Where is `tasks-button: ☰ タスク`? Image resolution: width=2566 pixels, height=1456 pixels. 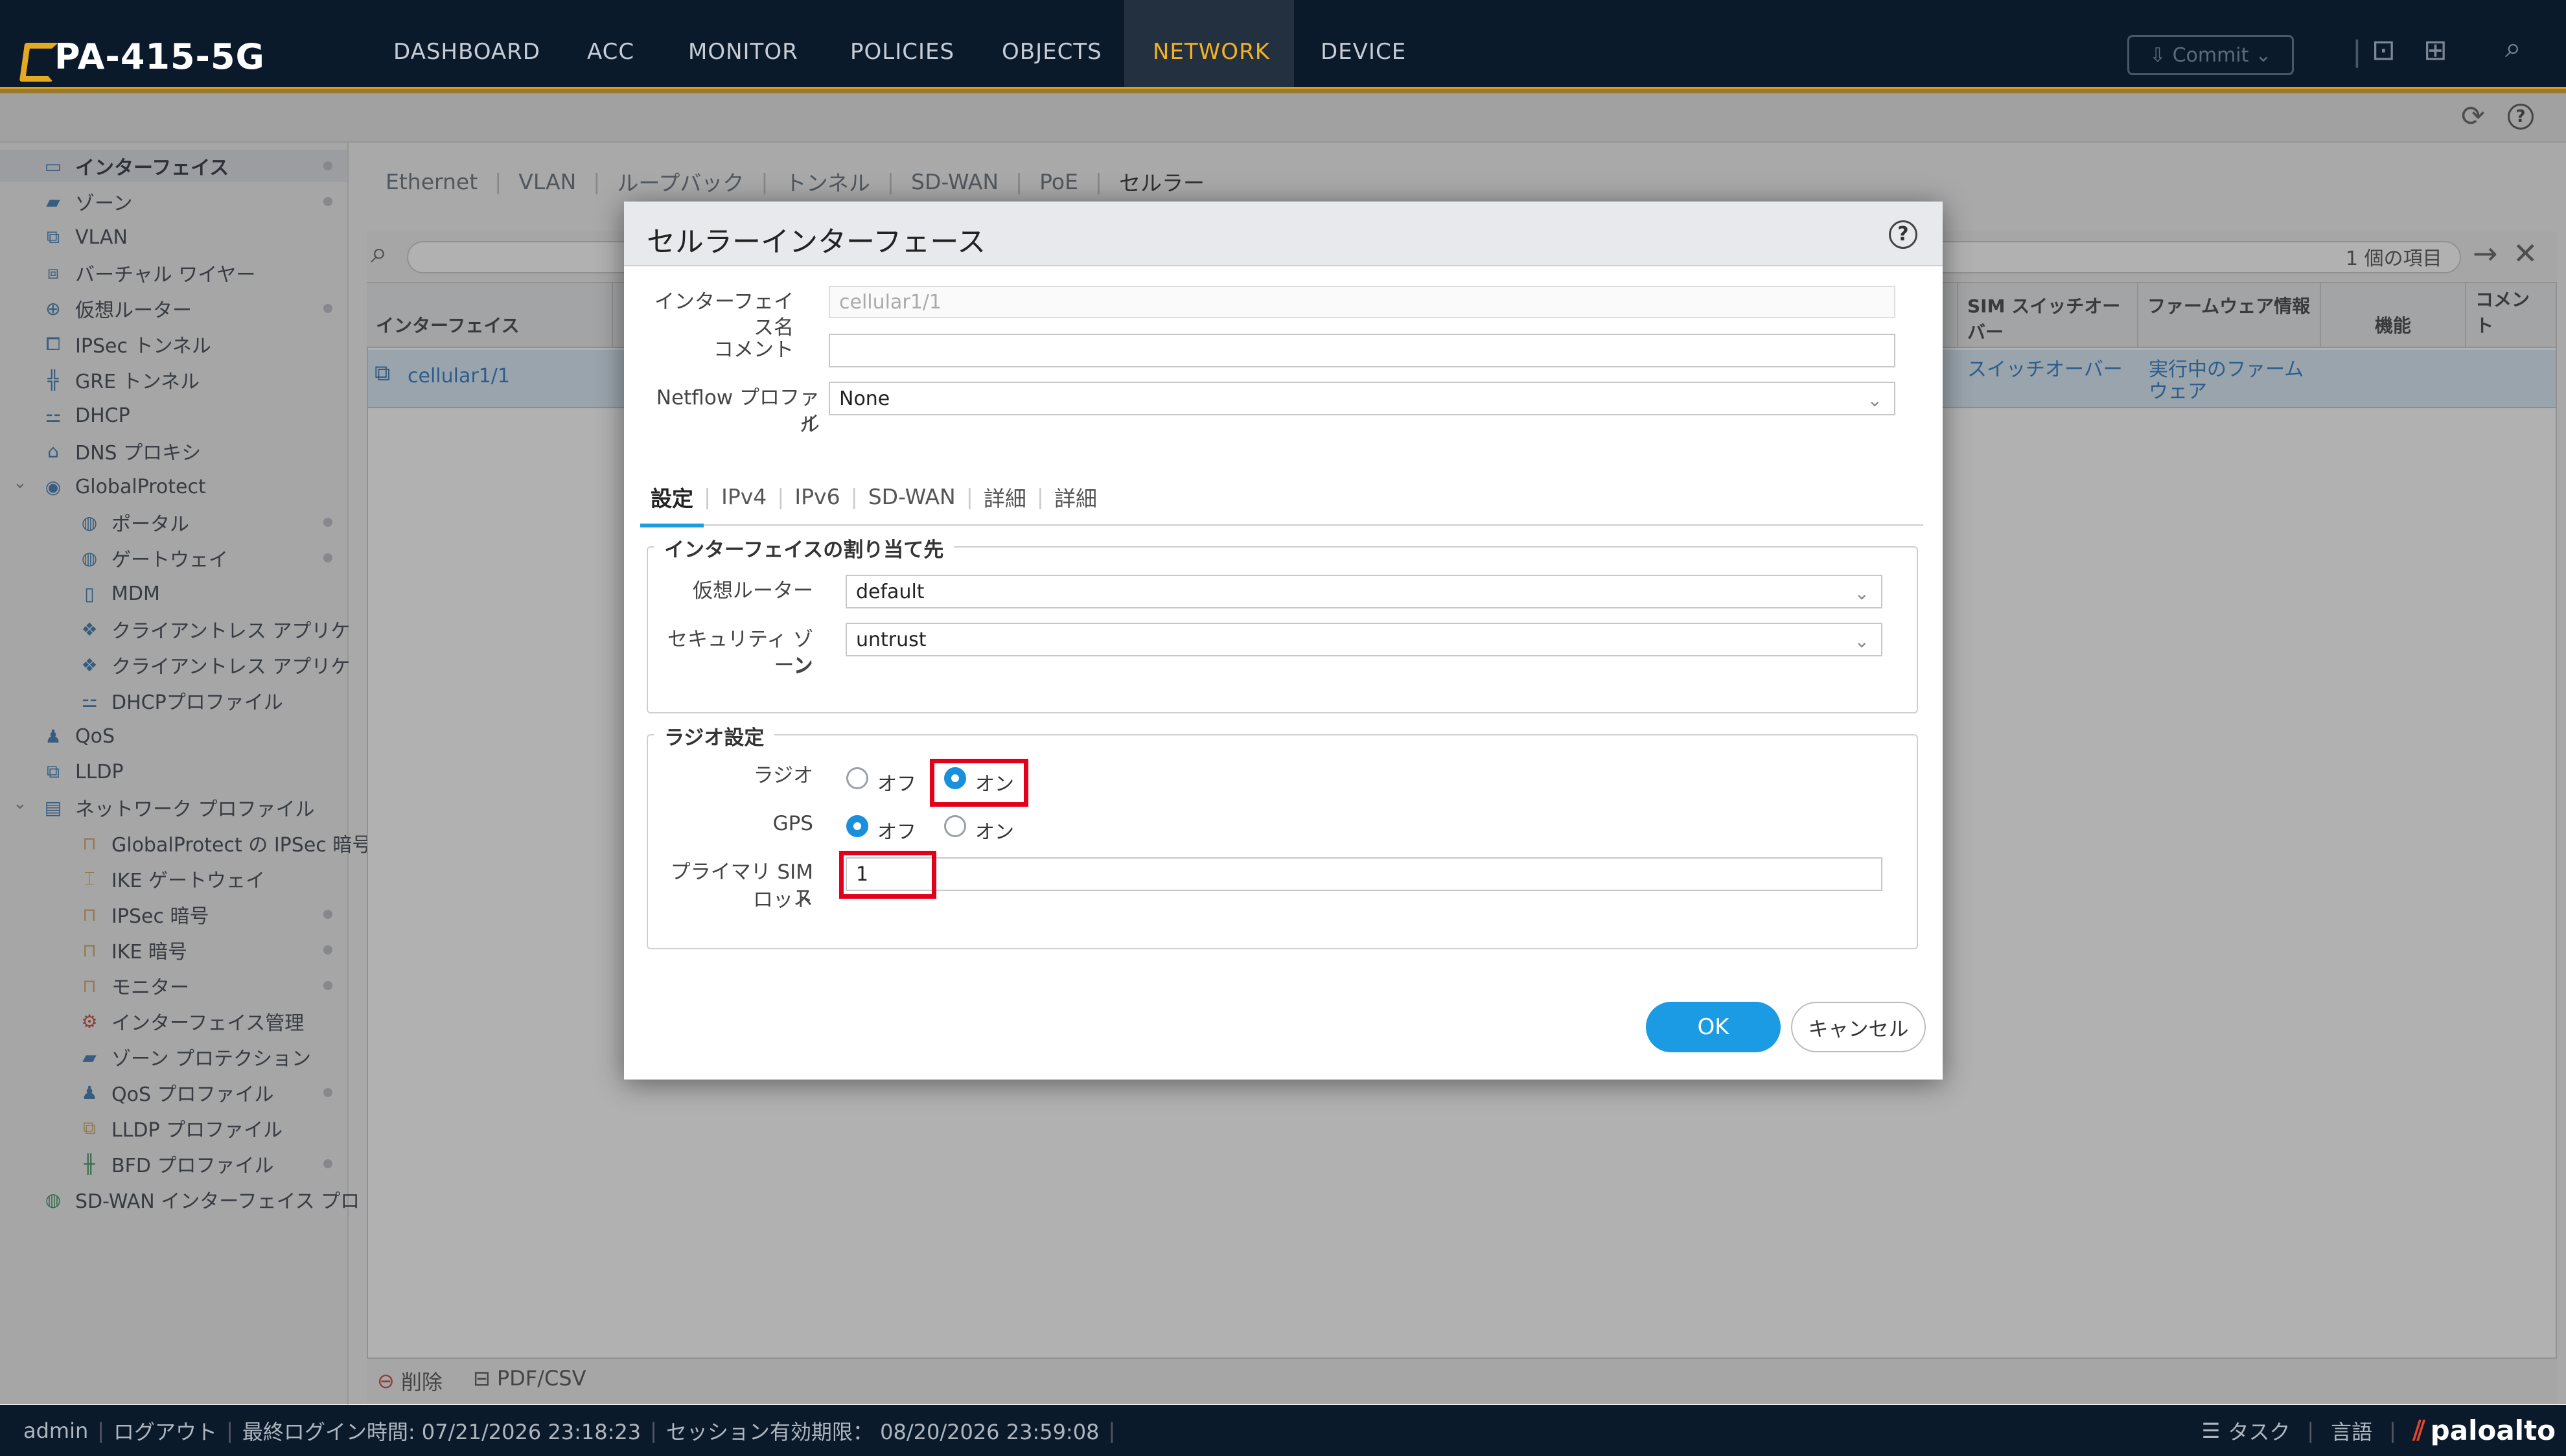
tasks-button: ☰ タスク is located at coordinates (2246, 1431).